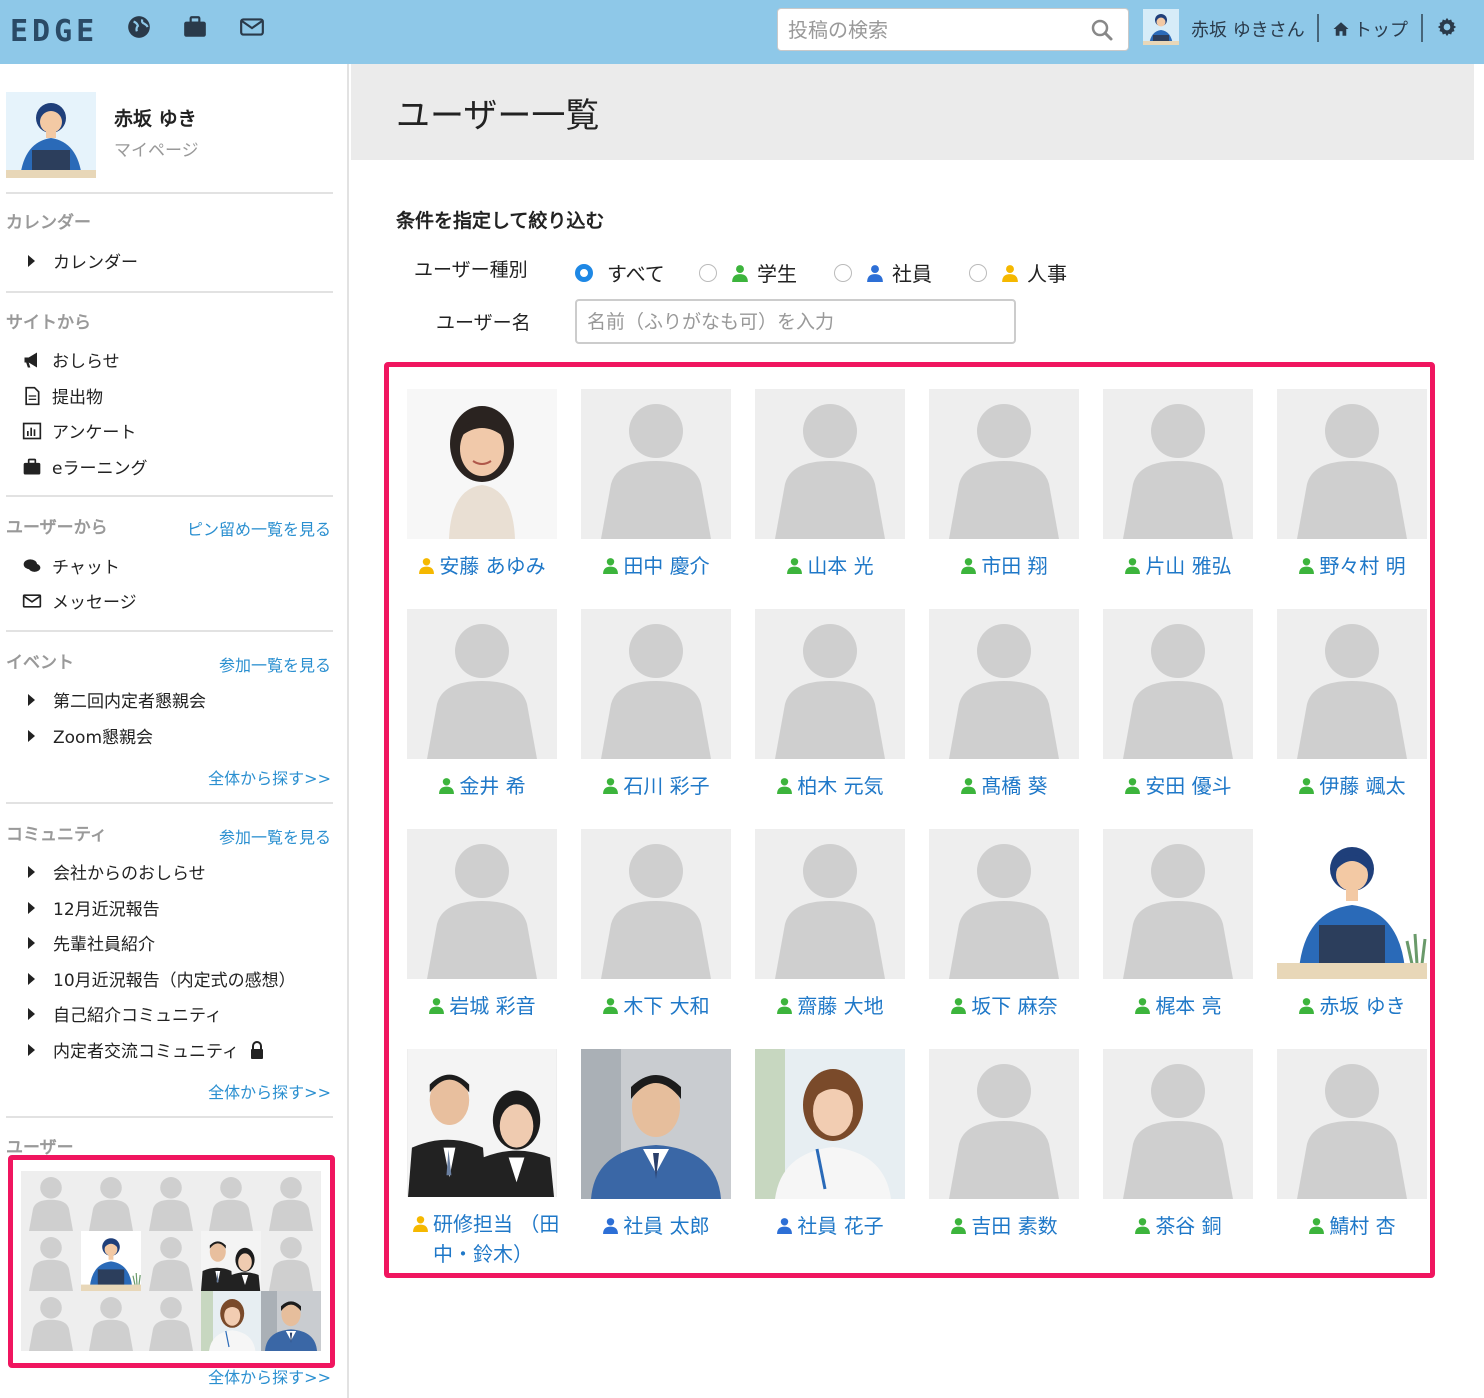 Image resolution: width=1484 pixels, height=1398 pixels. I want to click on user-card: 齋藤 大地, so click(830, 939).